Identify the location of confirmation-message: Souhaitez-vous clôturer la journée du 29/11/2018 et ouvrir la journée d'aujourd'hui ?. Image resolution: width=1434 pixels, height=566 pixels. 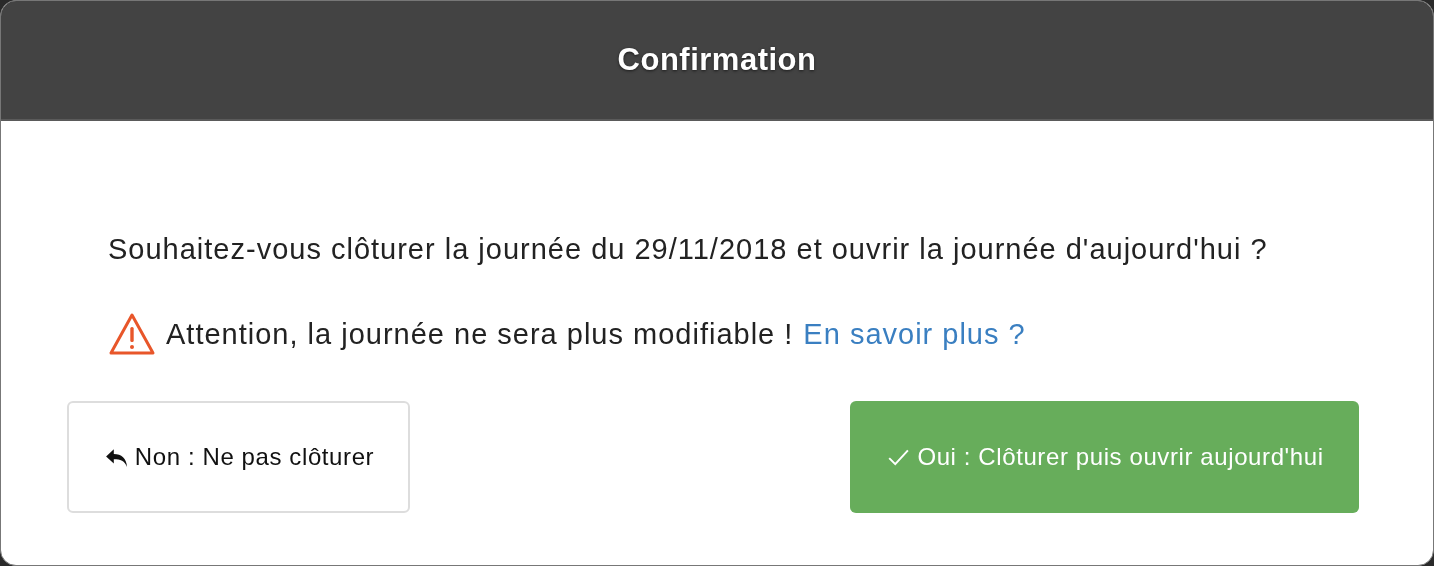
(688, 249).